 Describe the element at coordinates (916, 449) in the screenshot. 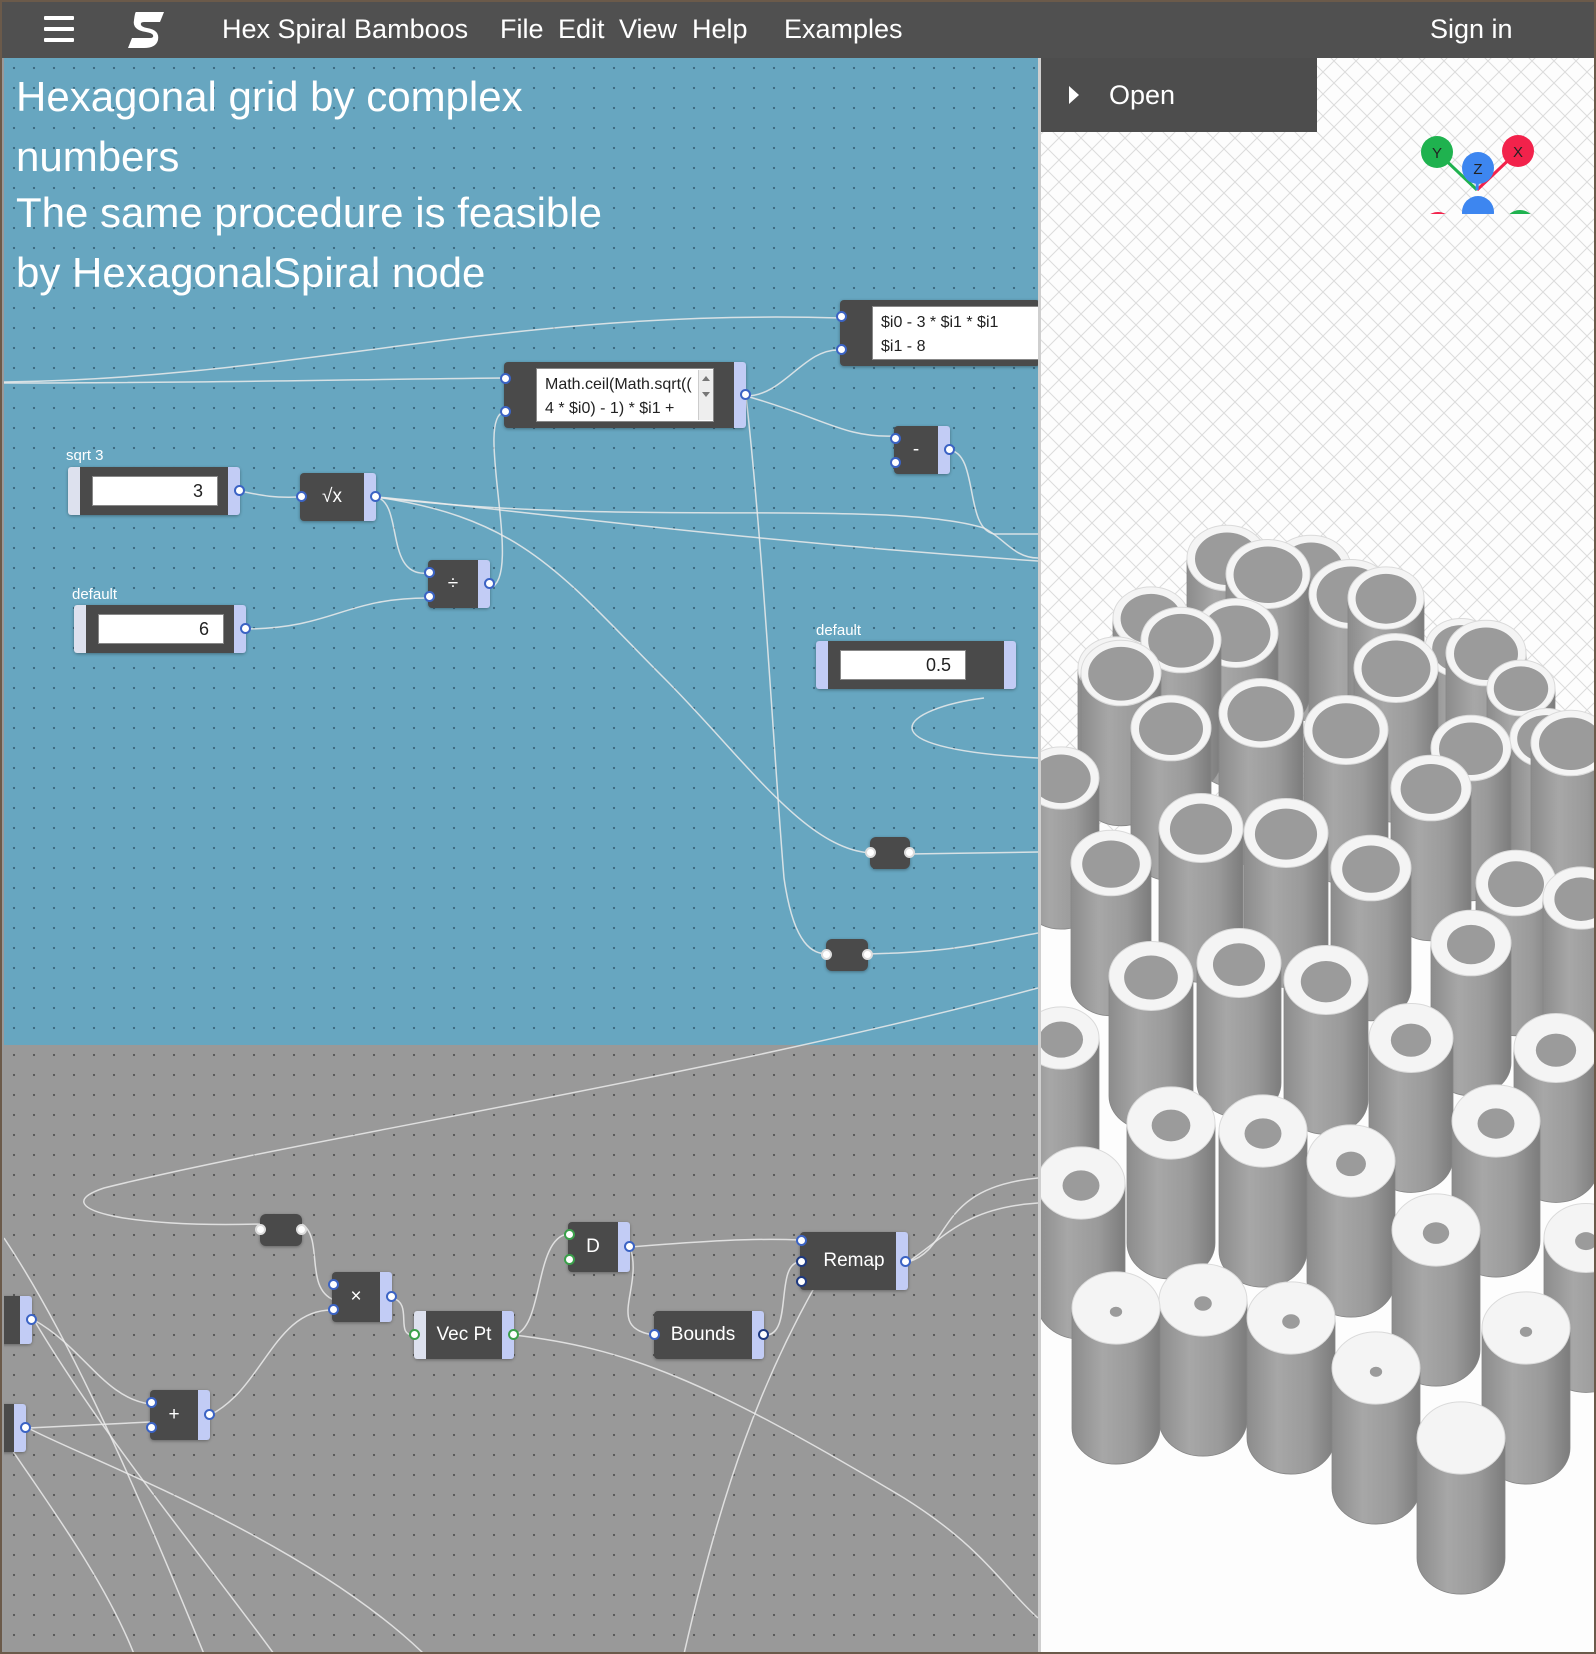

I see `node-title: -` at that location.